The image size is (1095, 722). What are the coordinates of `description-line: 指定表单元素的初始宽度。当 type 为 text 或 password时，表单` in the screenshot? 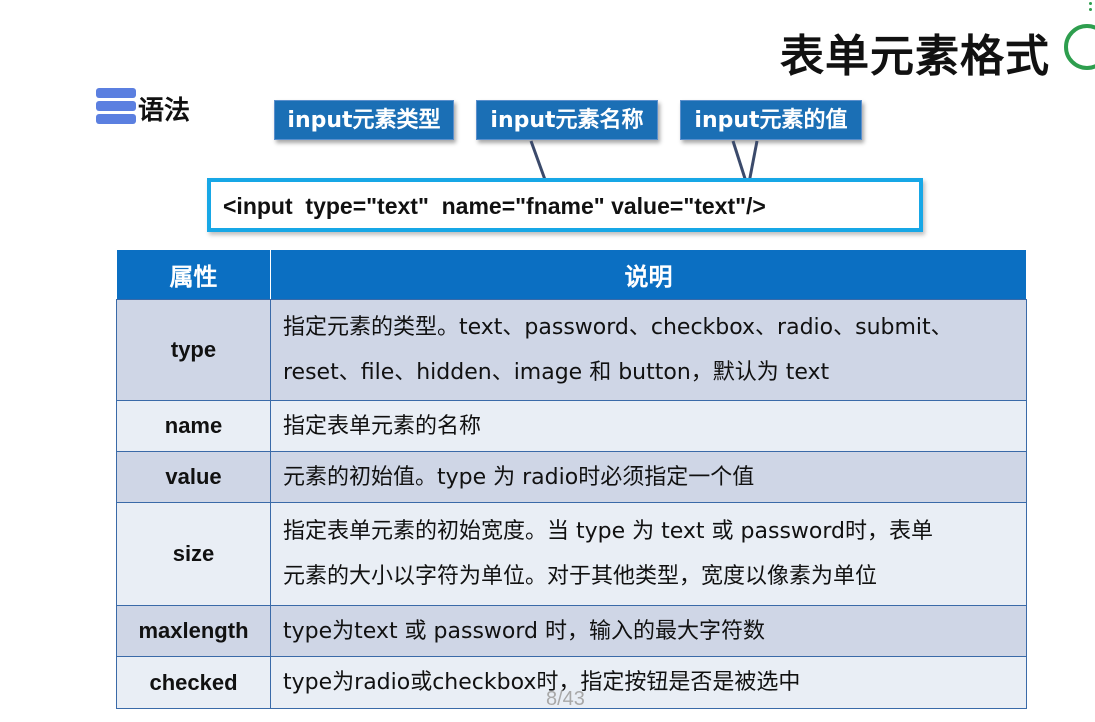 It's located at (608, 531).